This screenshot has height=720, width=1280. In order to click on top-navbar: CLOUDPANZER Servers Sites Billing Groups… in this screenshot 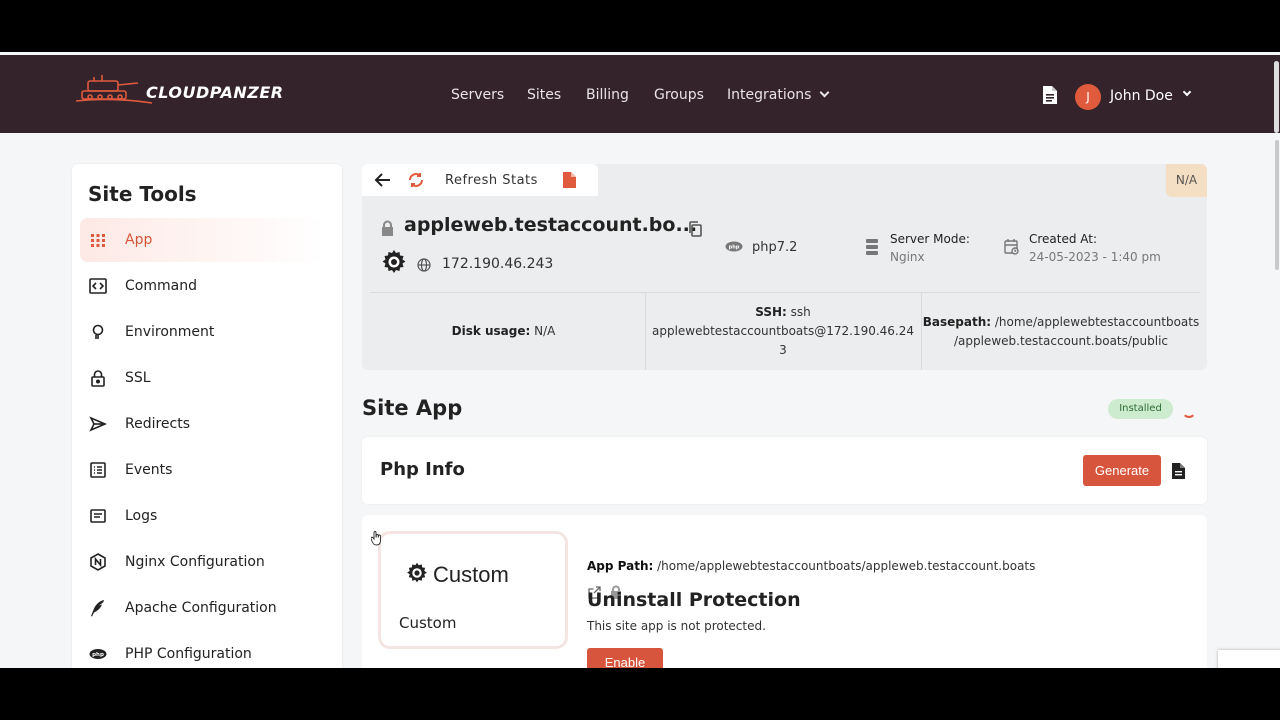, I will do `click(640, 94)`.